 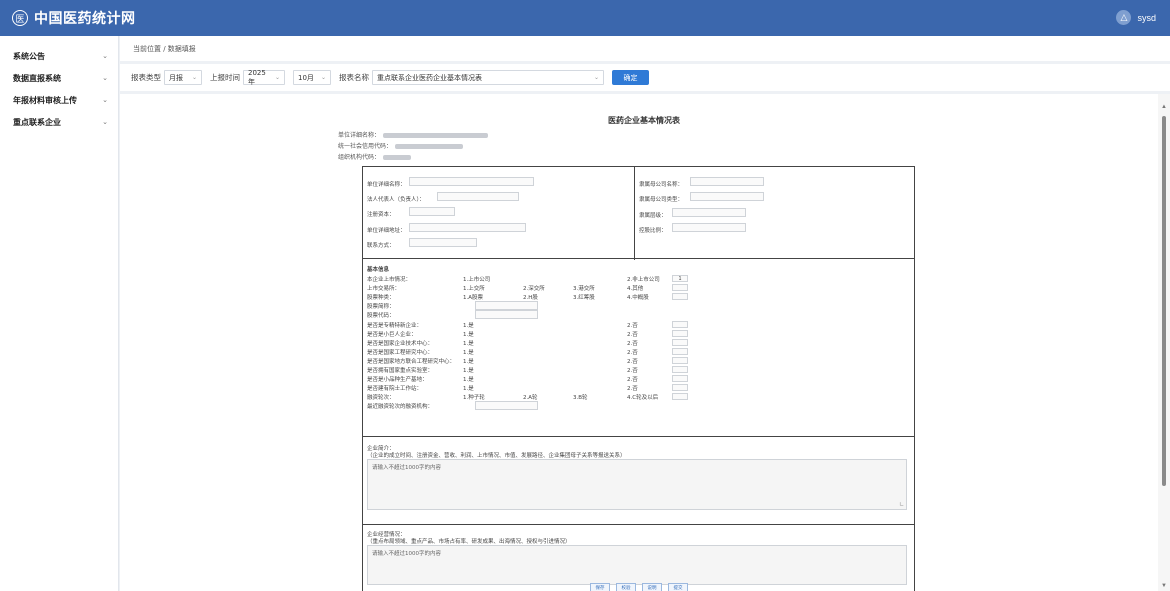 What do you see at coordinates (1164, 301) in the screenshot?
I see `scroll-thumb` at bounding box center [1164, 301].